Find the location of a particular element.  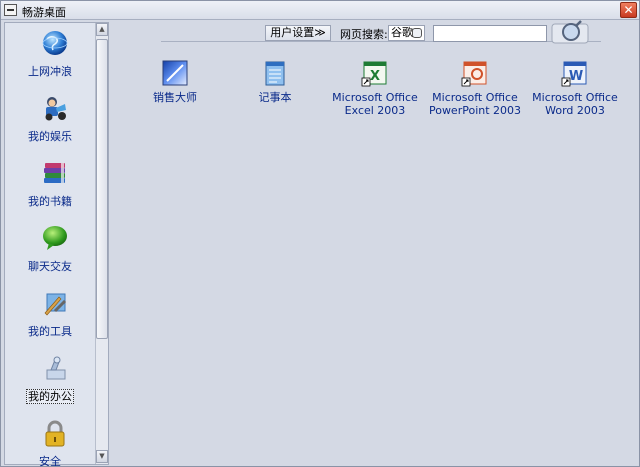

sidebar-item-books: 我的书籍 is located at coordinates (50, 185).